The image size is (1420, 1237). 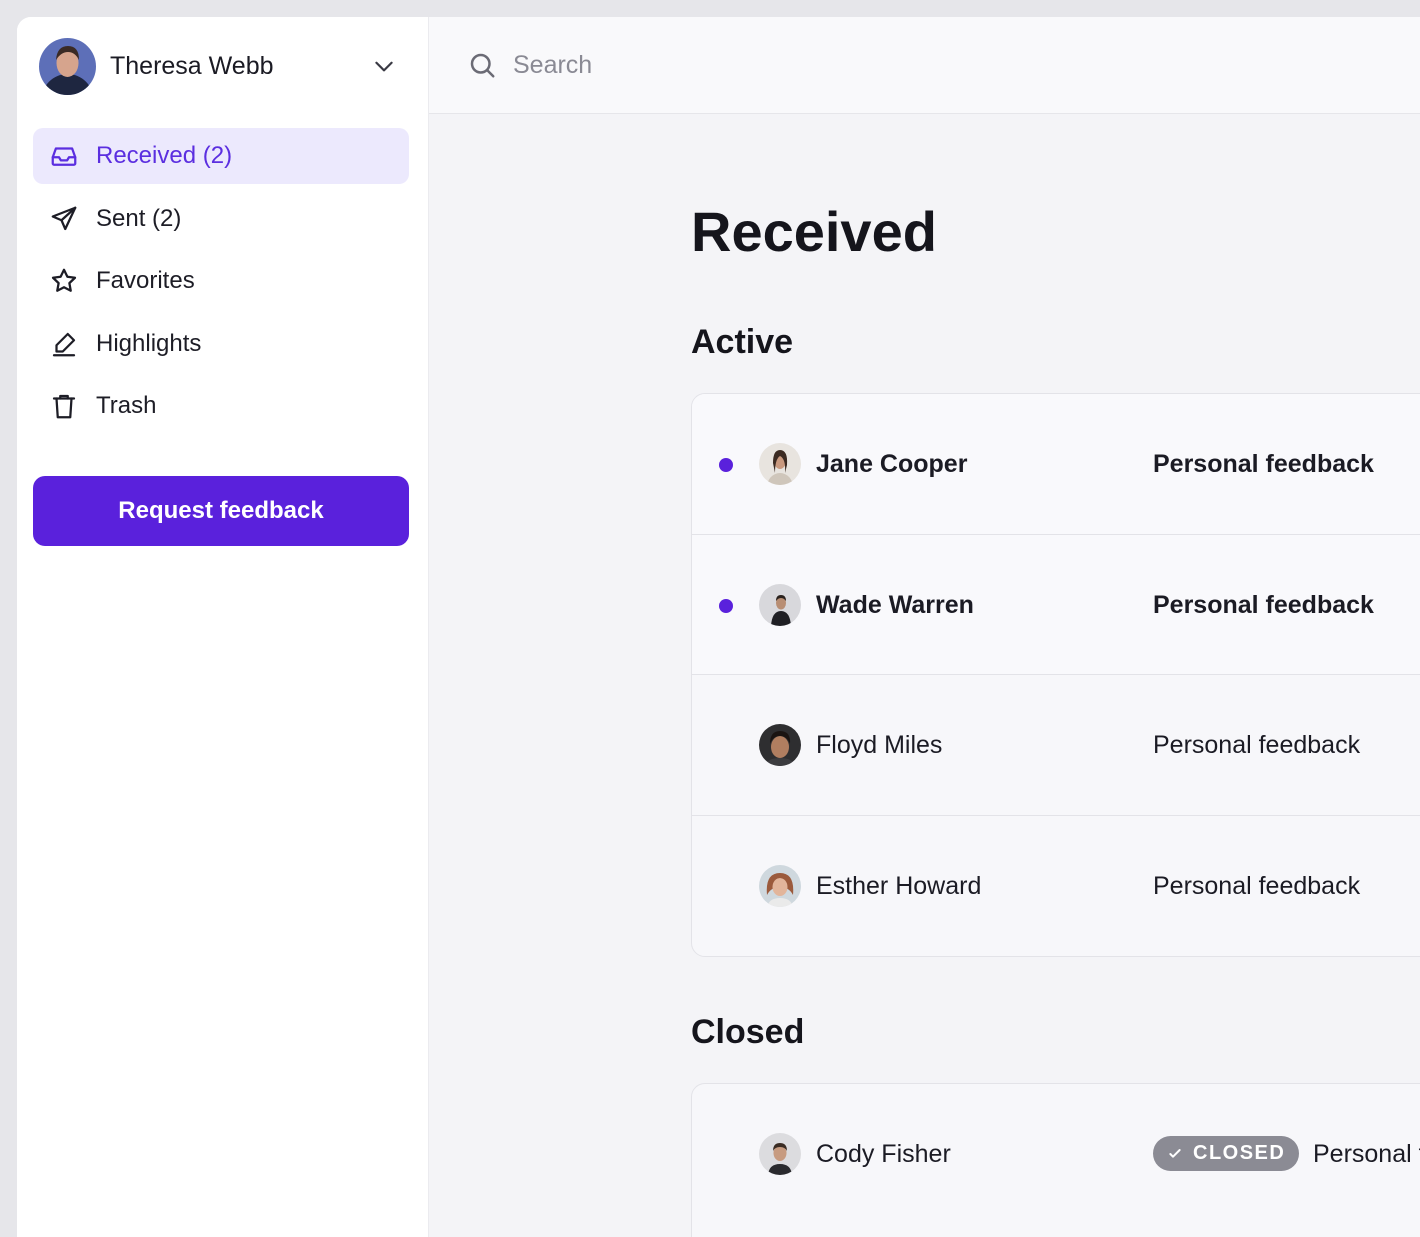 What do you see at coordinates (64, 280) in the screenshot?
I see `star-icon` at bounding box center [64, 280].